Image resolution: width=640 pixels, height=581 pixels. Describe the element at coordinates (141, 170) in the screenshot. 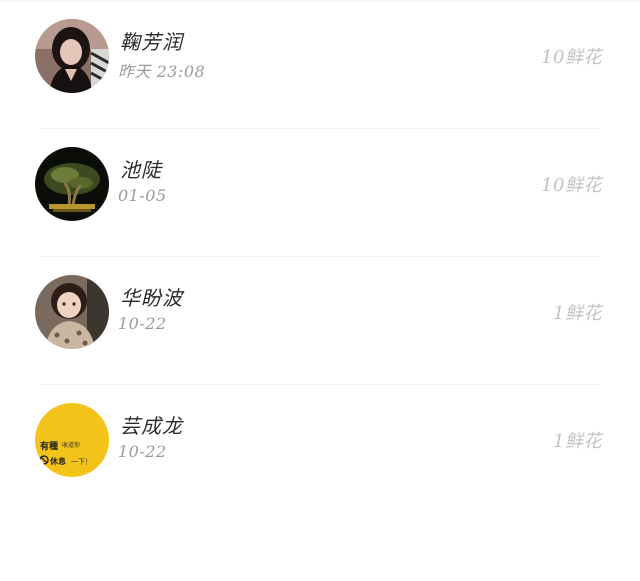

I see `contact-name: 池陡` at that location.